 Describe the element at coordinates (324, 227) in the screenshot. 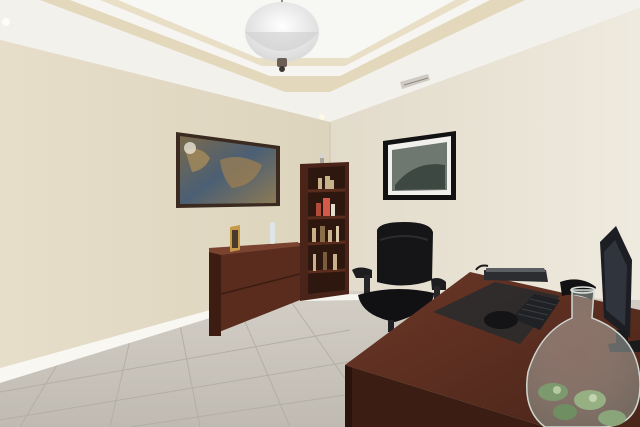

I see `bookshelf` at that location.